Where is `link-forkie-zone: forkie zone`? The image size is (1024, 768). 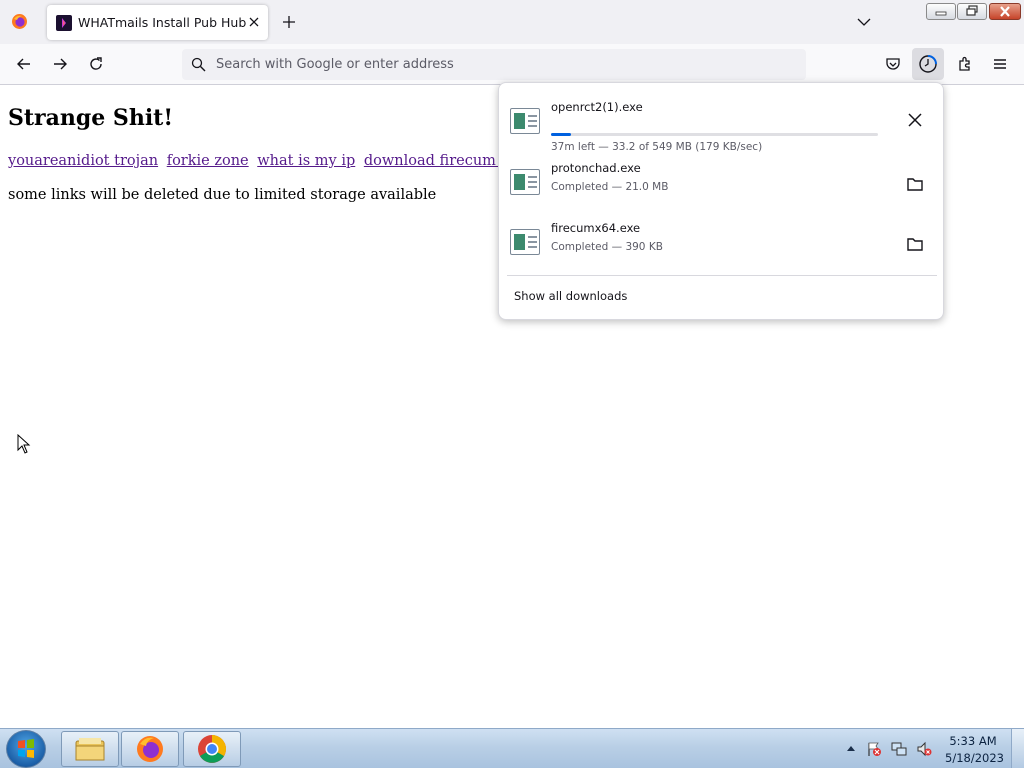 link-forkie-zone: forkie zone is located at coordinates (208, 161).